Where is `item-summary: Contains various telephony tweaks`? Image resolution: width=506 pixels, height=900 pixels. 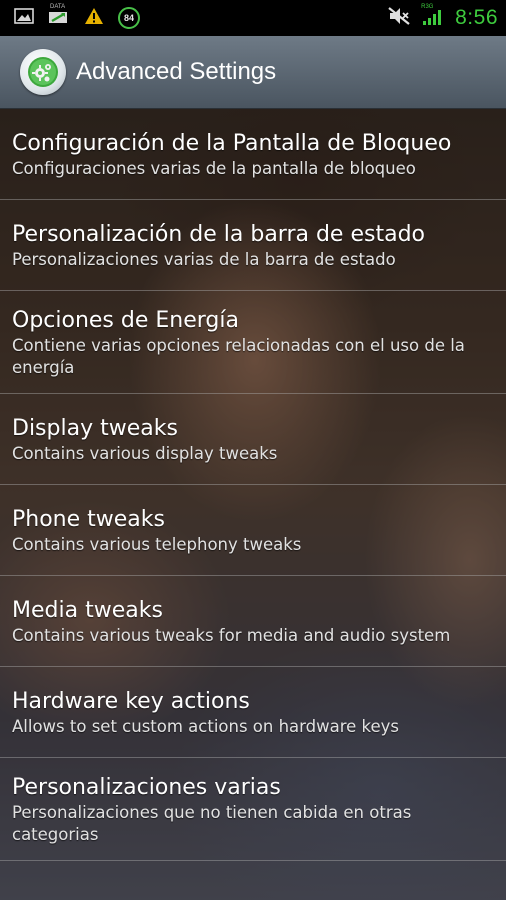 item-summary: Contains various telephony tweaks is located at coordinates (157, 544).